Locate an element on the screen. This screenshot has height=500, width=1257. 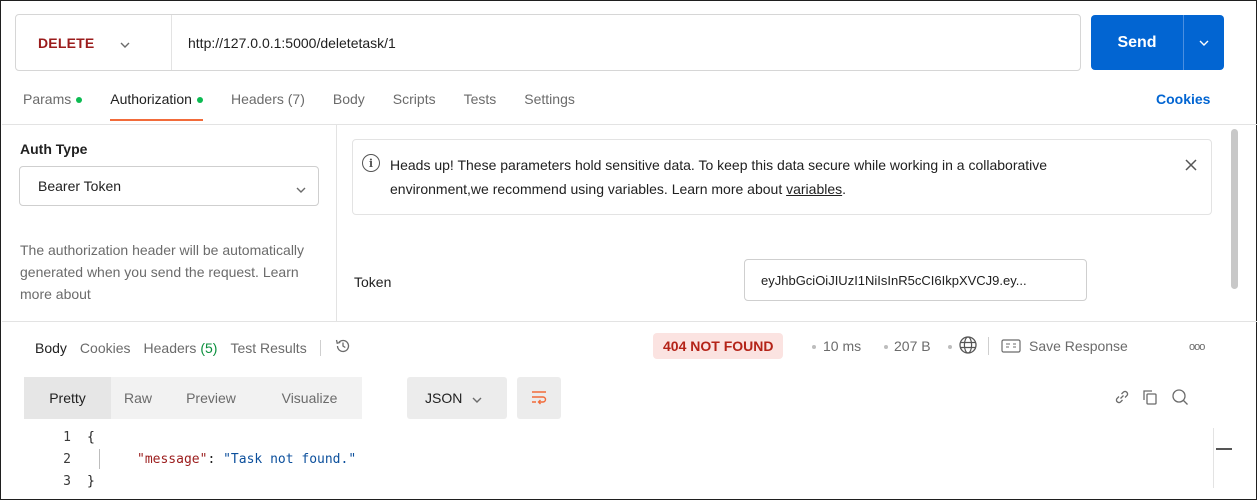
info-icon: i is located at coordinates (371, 163).